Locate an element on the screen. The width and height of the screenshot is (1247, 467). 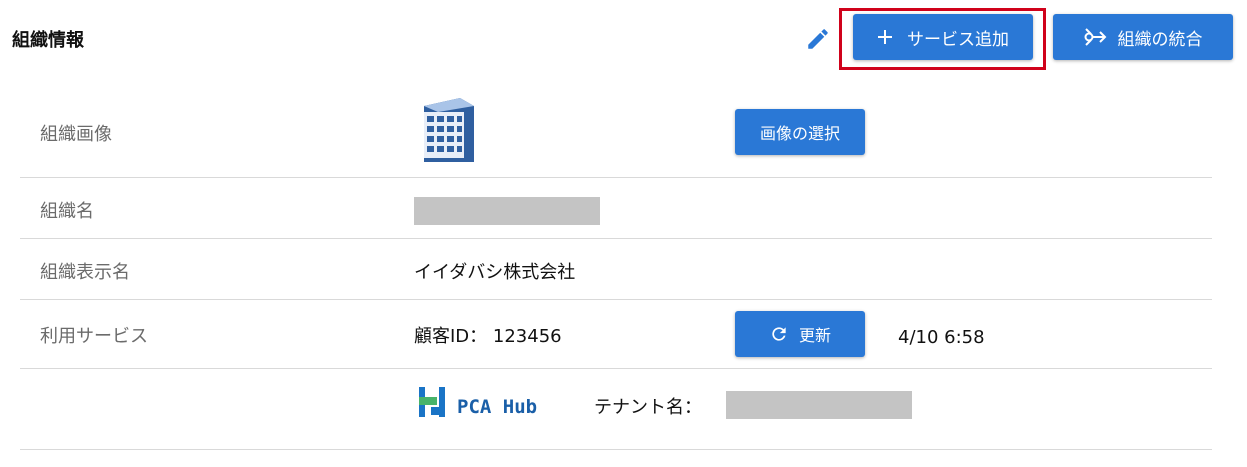
select-image-button: 画像の選択 is located at coordinates (800, 132).